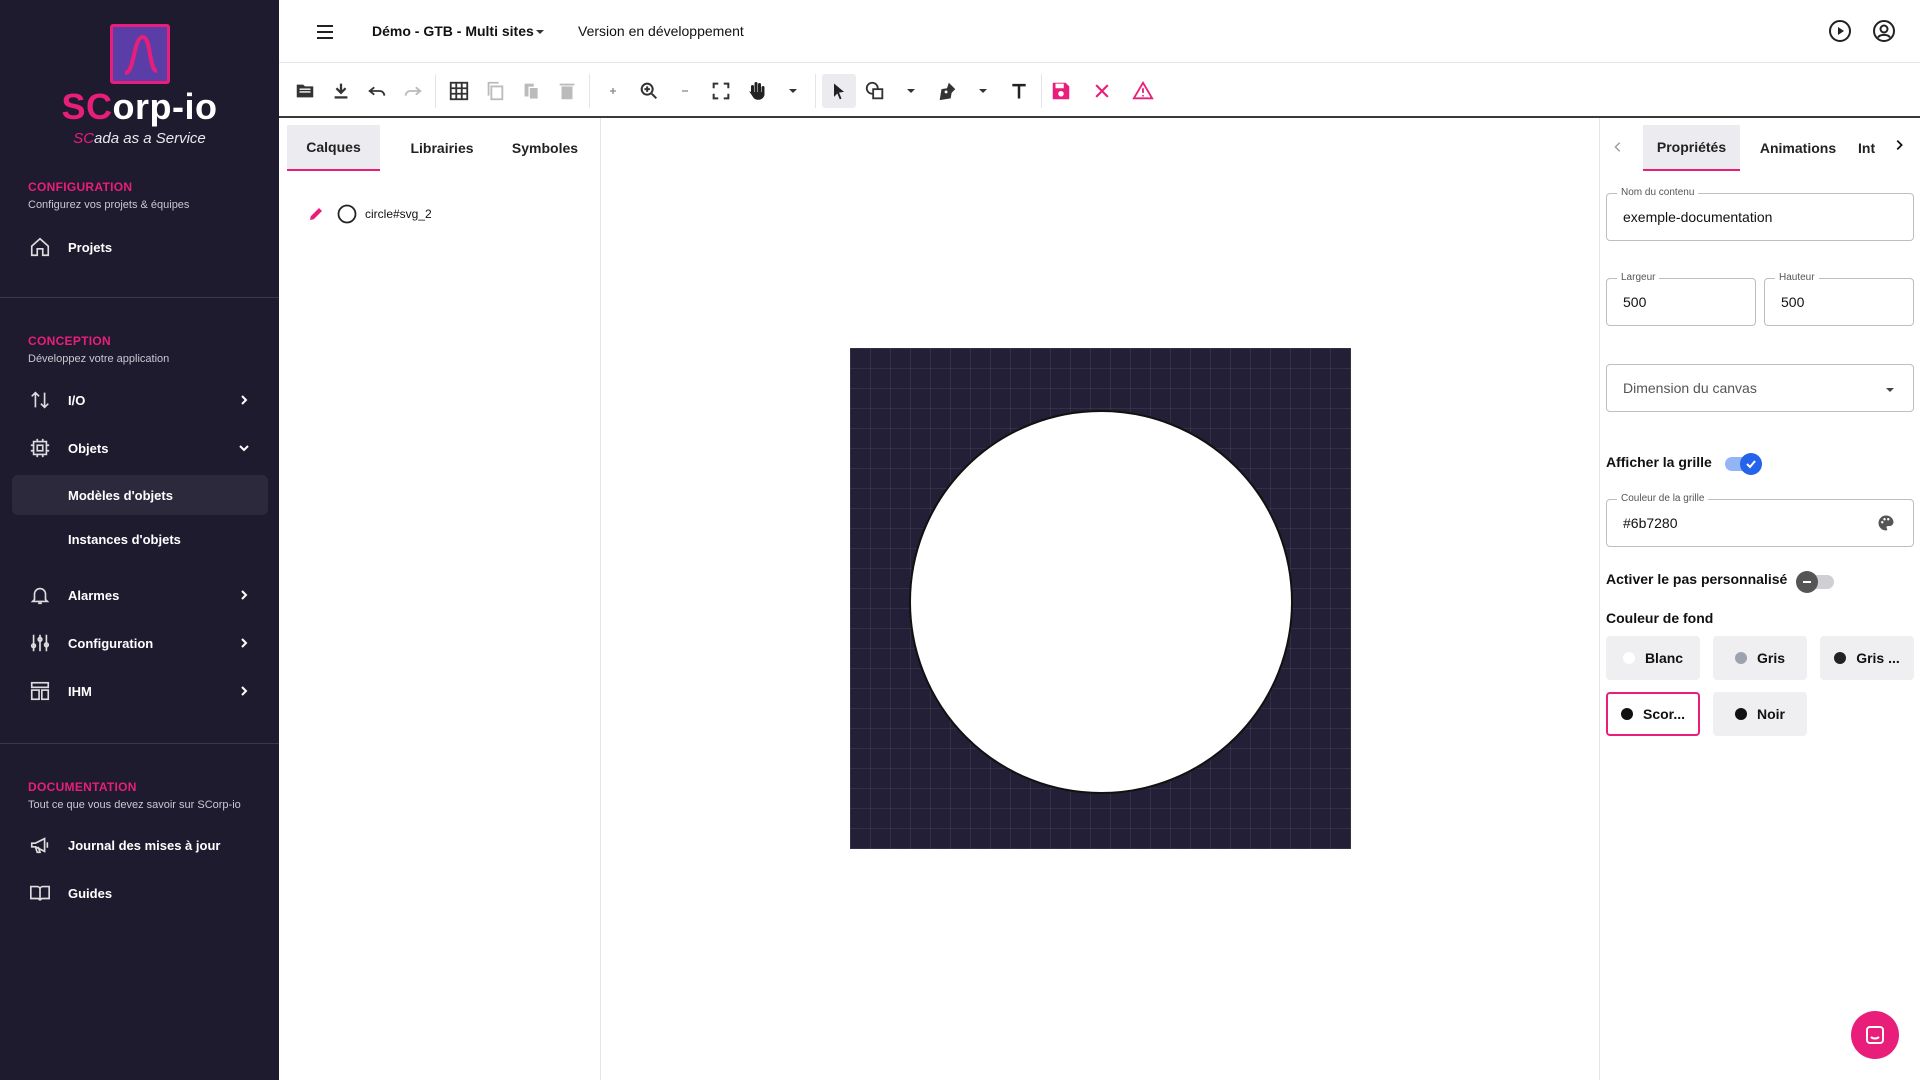 The height and width of the screenshot is (1080, 1920). What do you see at coordinates (94, 595) in the screenshot?
I see `sidebar-item-label: Alarmes` at bounding box center [94, 595].